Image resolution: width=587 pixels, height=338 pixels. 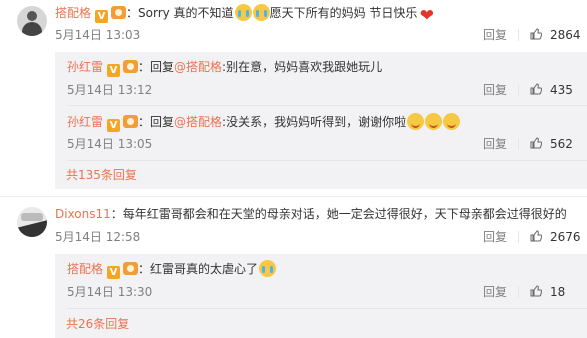 I want to click on more-replies-link: 共135条回复, so click(x=101, y=175).